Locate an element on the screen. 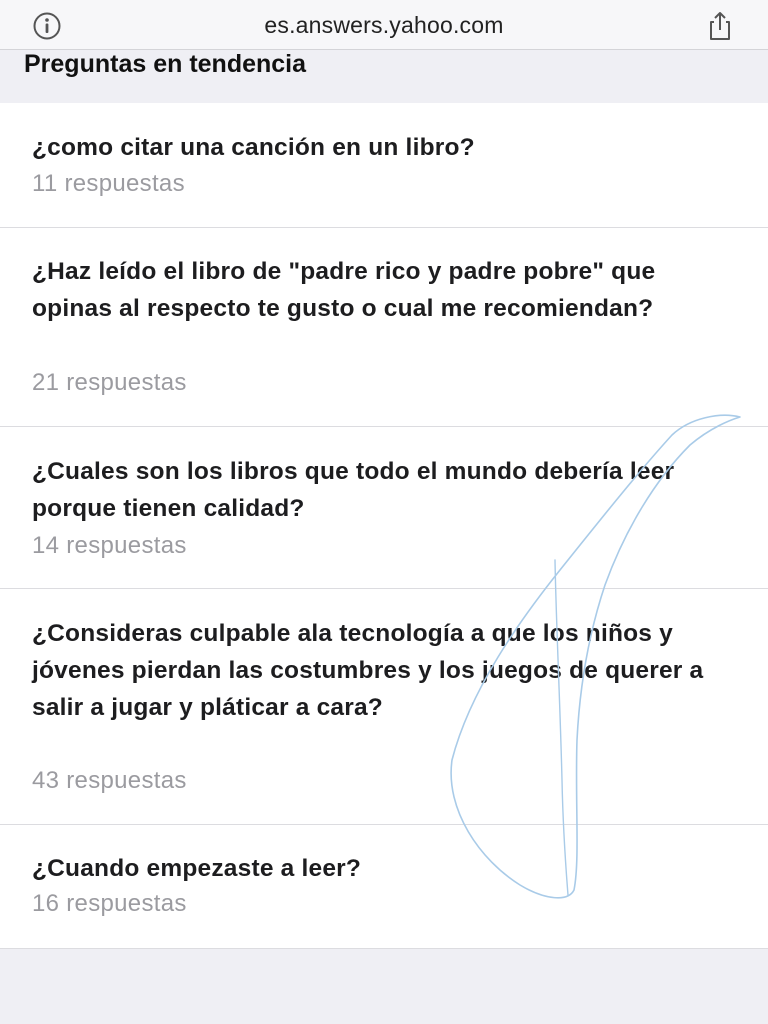  section-title: Preguntas en tendencia is located at coordinates (165, 64).